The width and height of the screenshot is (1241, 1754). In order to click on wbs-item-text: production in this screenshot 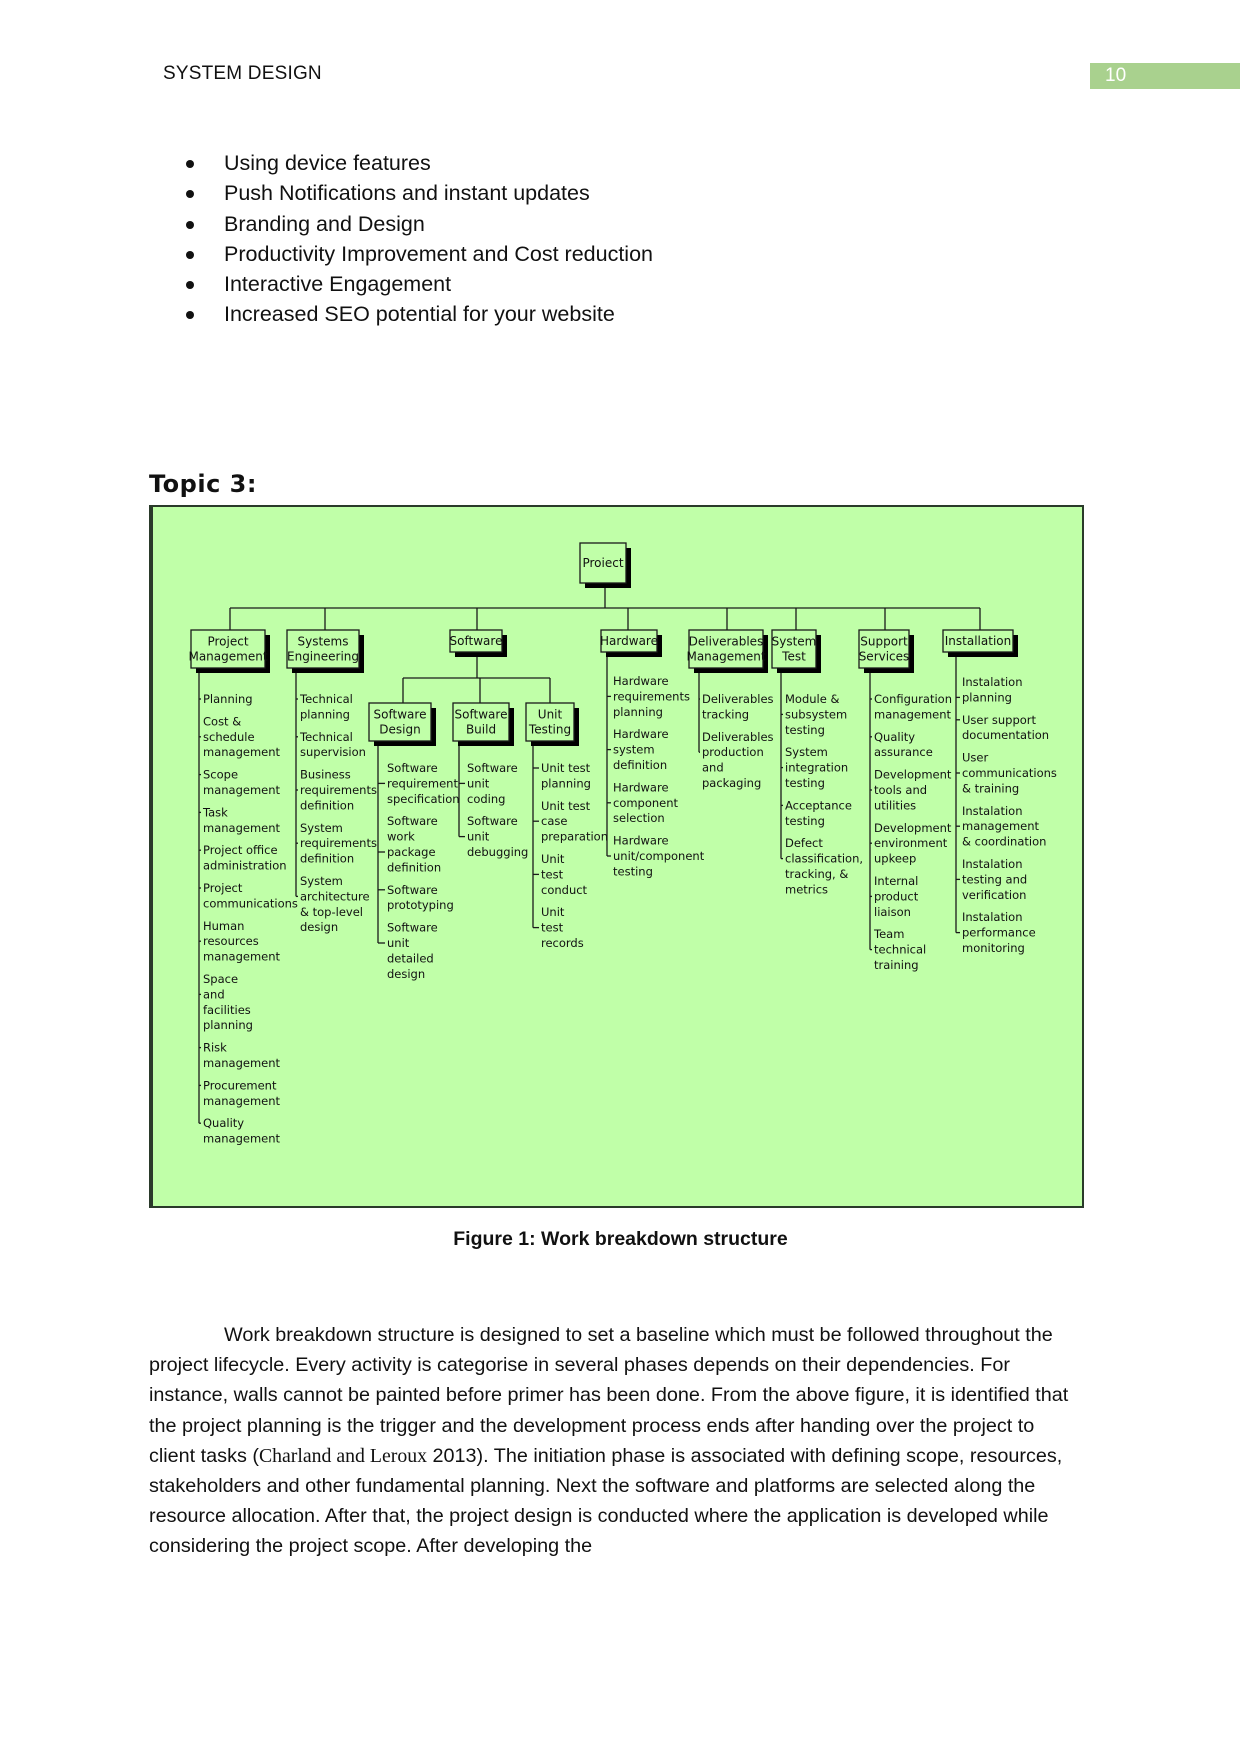, I will do `click(733, 752)`.